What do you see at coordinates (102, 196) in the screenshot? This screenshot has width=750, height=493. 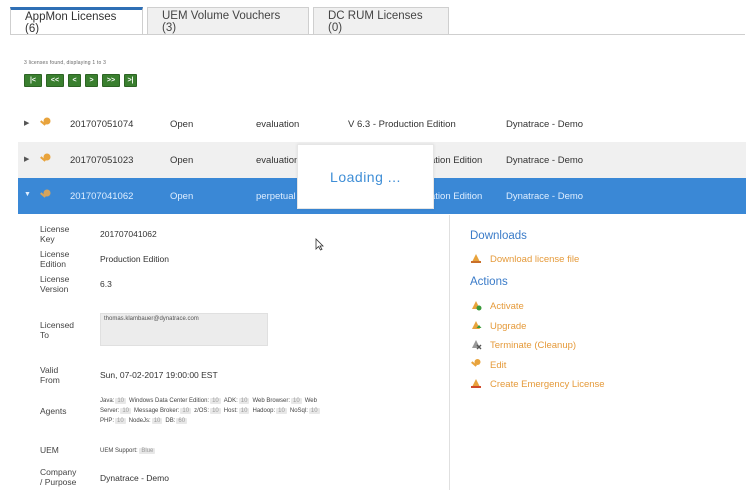 I see `license-id: 201707041062` at bounding box center [102, 196].